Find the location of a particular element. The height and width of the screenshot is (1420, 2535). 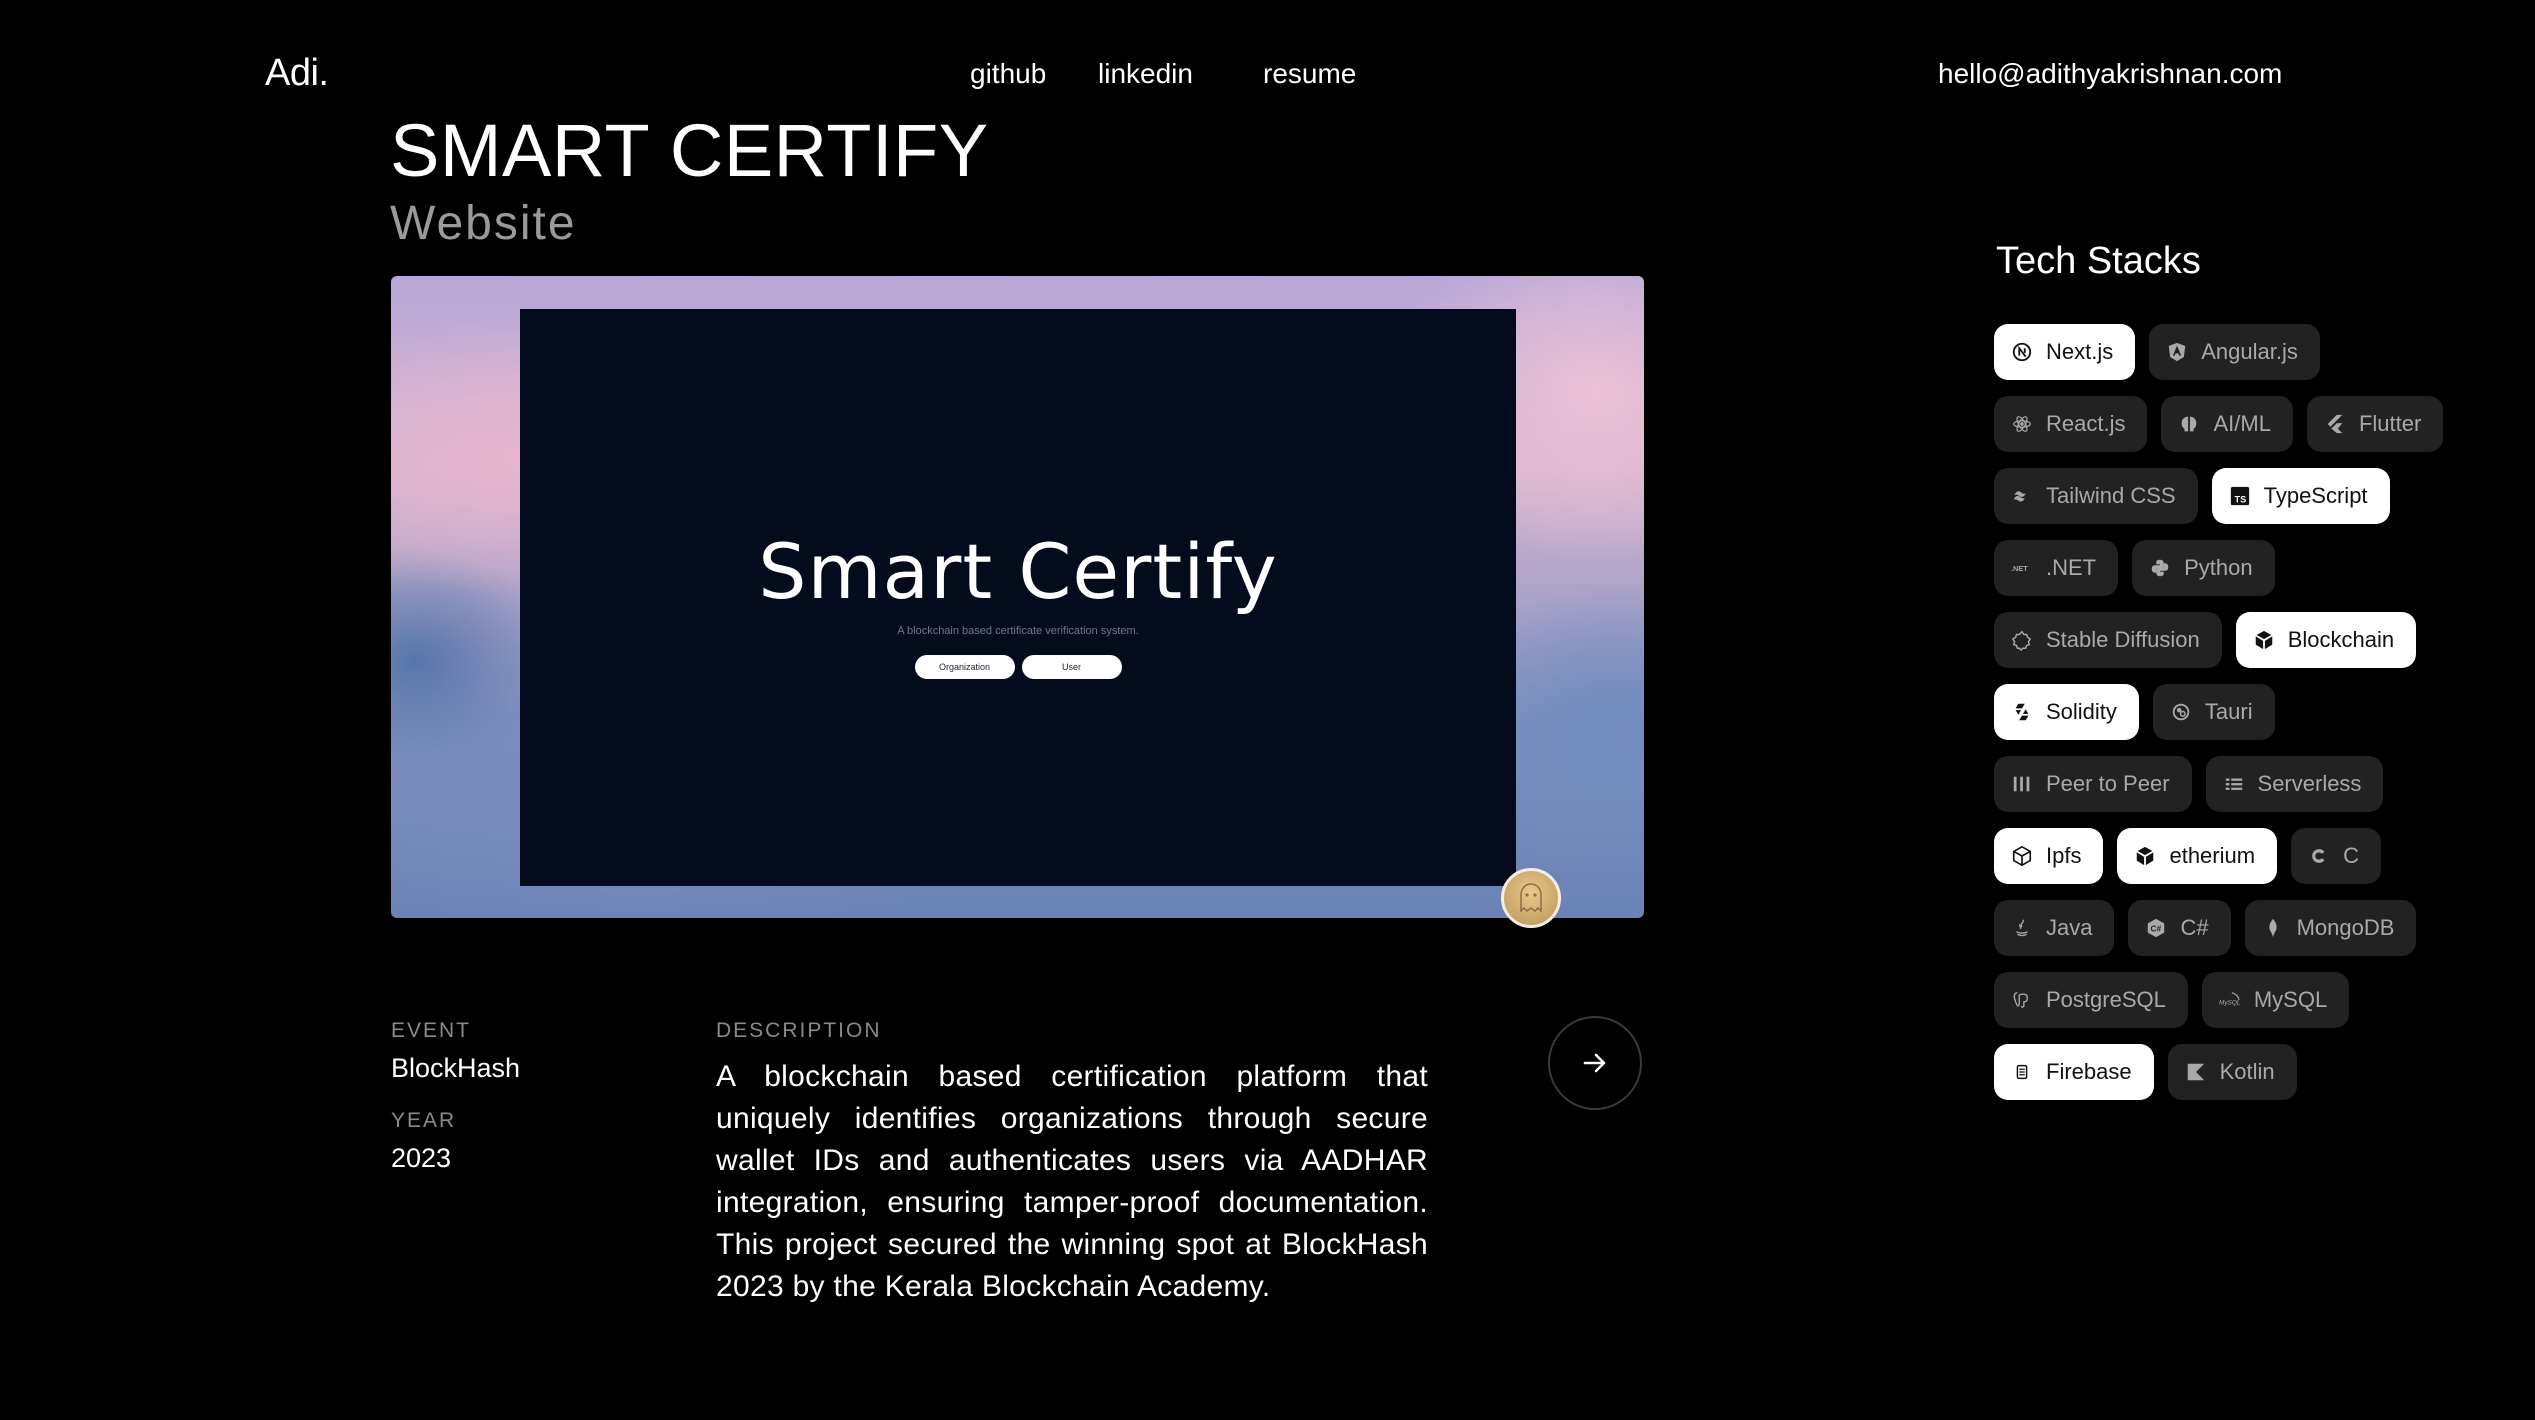

kotlin-icon is located at coordinates (2196, 1072).